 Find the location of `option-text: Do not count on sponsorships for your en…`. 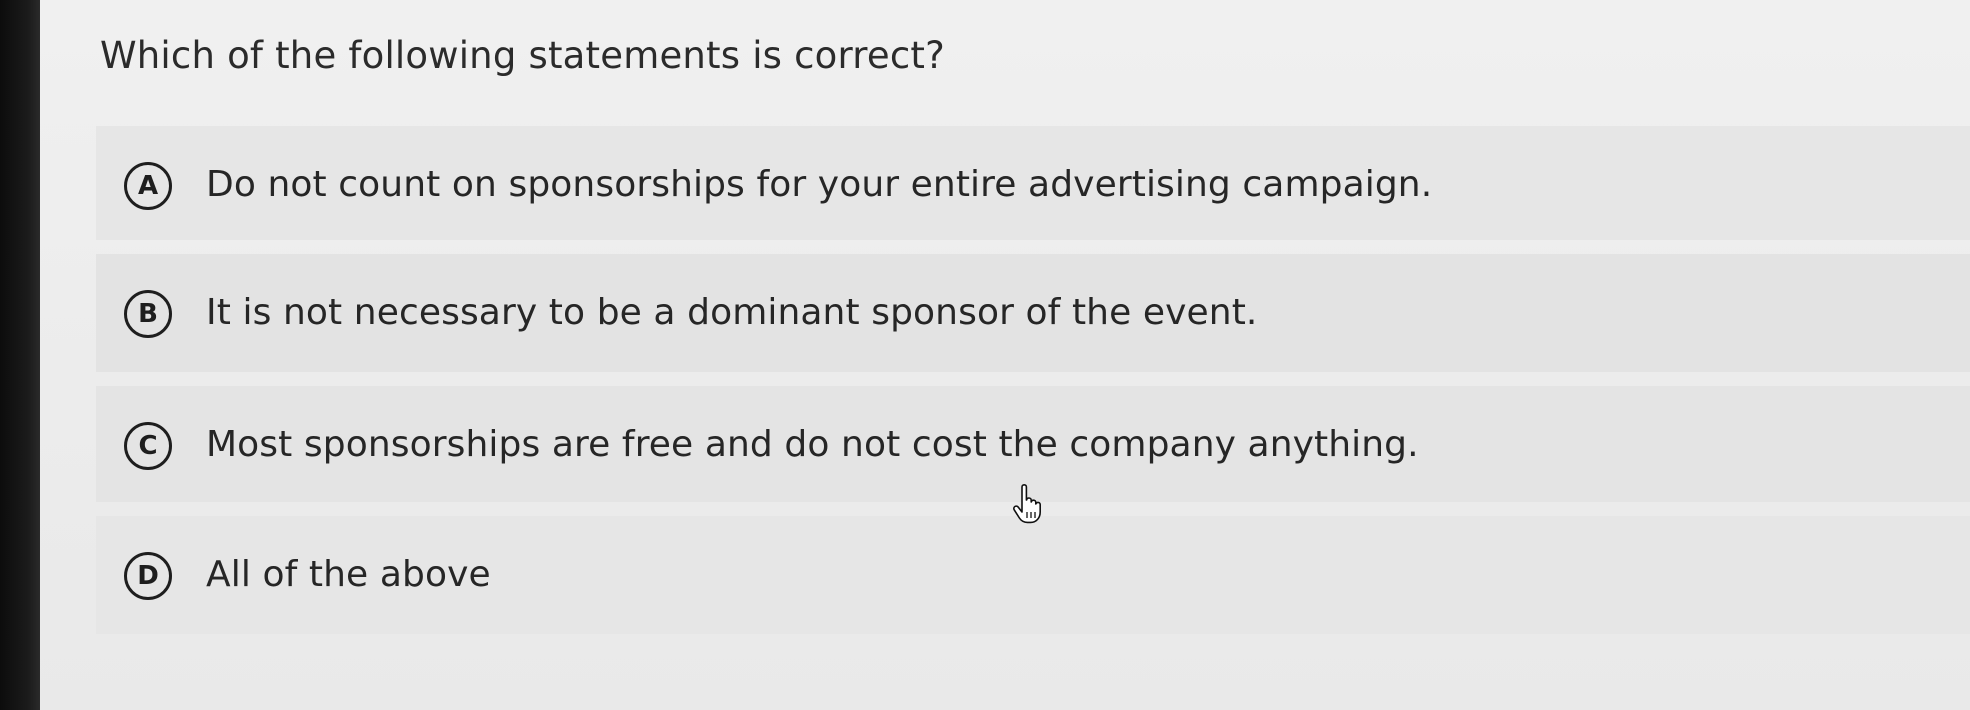

option-text: Do not count on sponsorships for your en… is located at coordinates (819, 184).